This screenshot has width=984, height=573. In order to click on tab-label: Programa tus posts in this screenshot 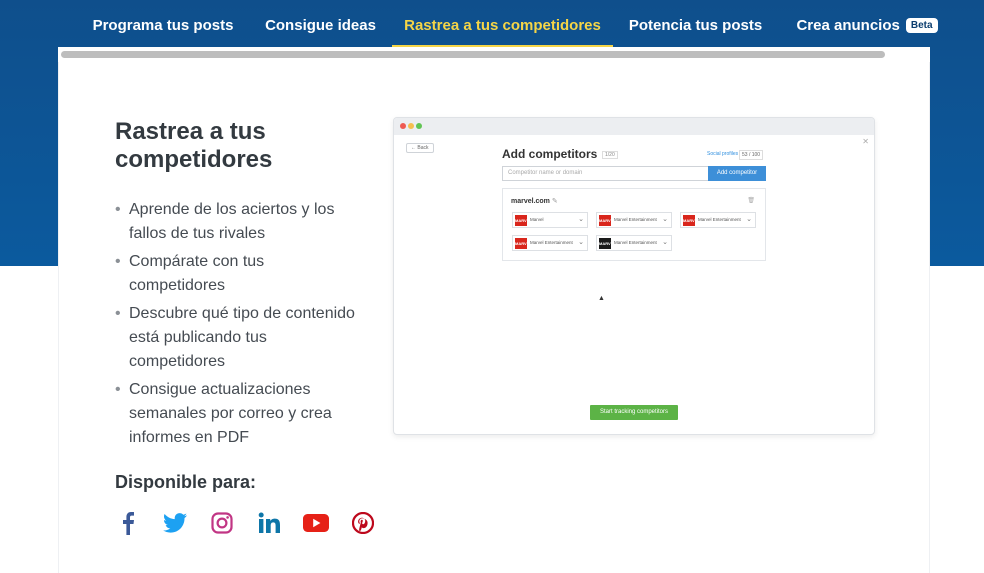, I will do `click(163, 25)`.